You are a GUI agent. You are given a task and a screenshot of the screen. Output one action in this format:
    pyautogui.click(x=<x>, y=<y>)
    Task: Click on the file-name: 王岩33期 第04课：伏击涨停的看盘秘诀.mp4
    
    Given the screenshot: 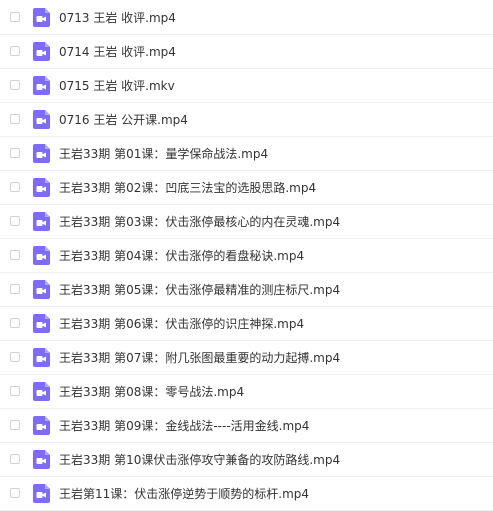 What is the action you would take?
    pyautogui.click(x=181, y=256)
    